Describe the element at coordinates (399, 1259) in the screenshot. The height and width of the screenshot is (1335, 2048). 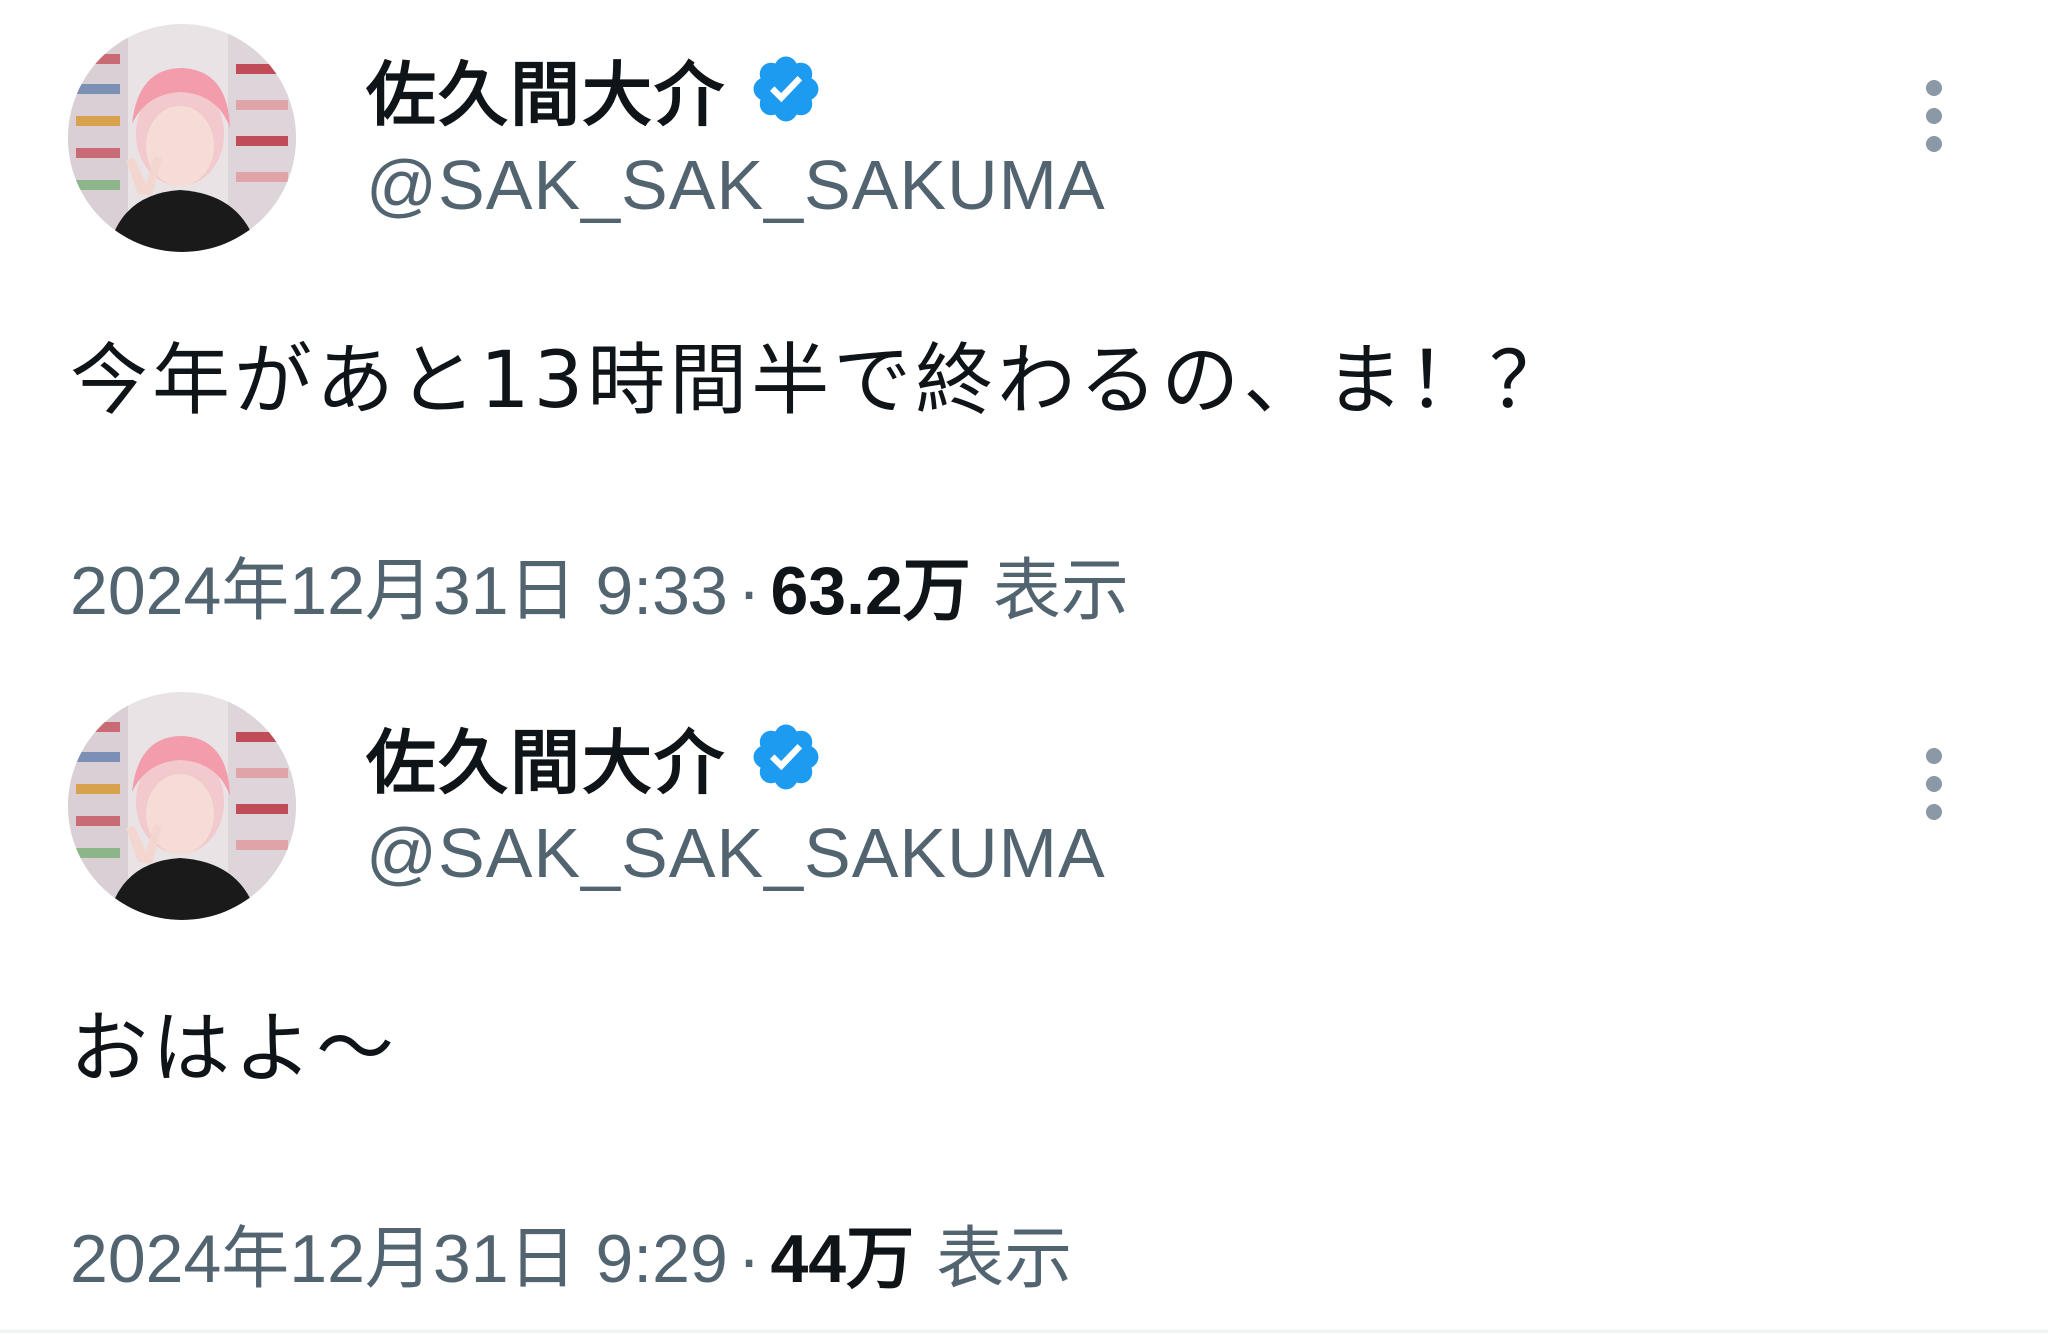
I see `timestamp: 2024年12月31日 9:29` at that location.